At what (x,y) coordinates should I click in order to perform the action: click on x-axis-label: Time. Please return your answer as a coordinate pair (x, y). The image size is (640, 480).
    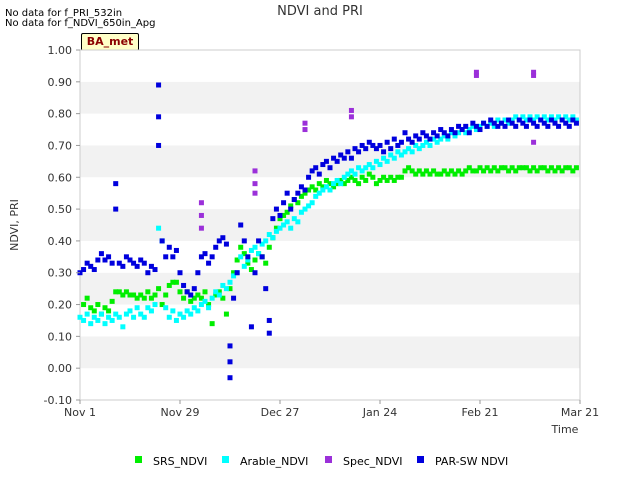
    Looking at the image, I should click on (565, 429).